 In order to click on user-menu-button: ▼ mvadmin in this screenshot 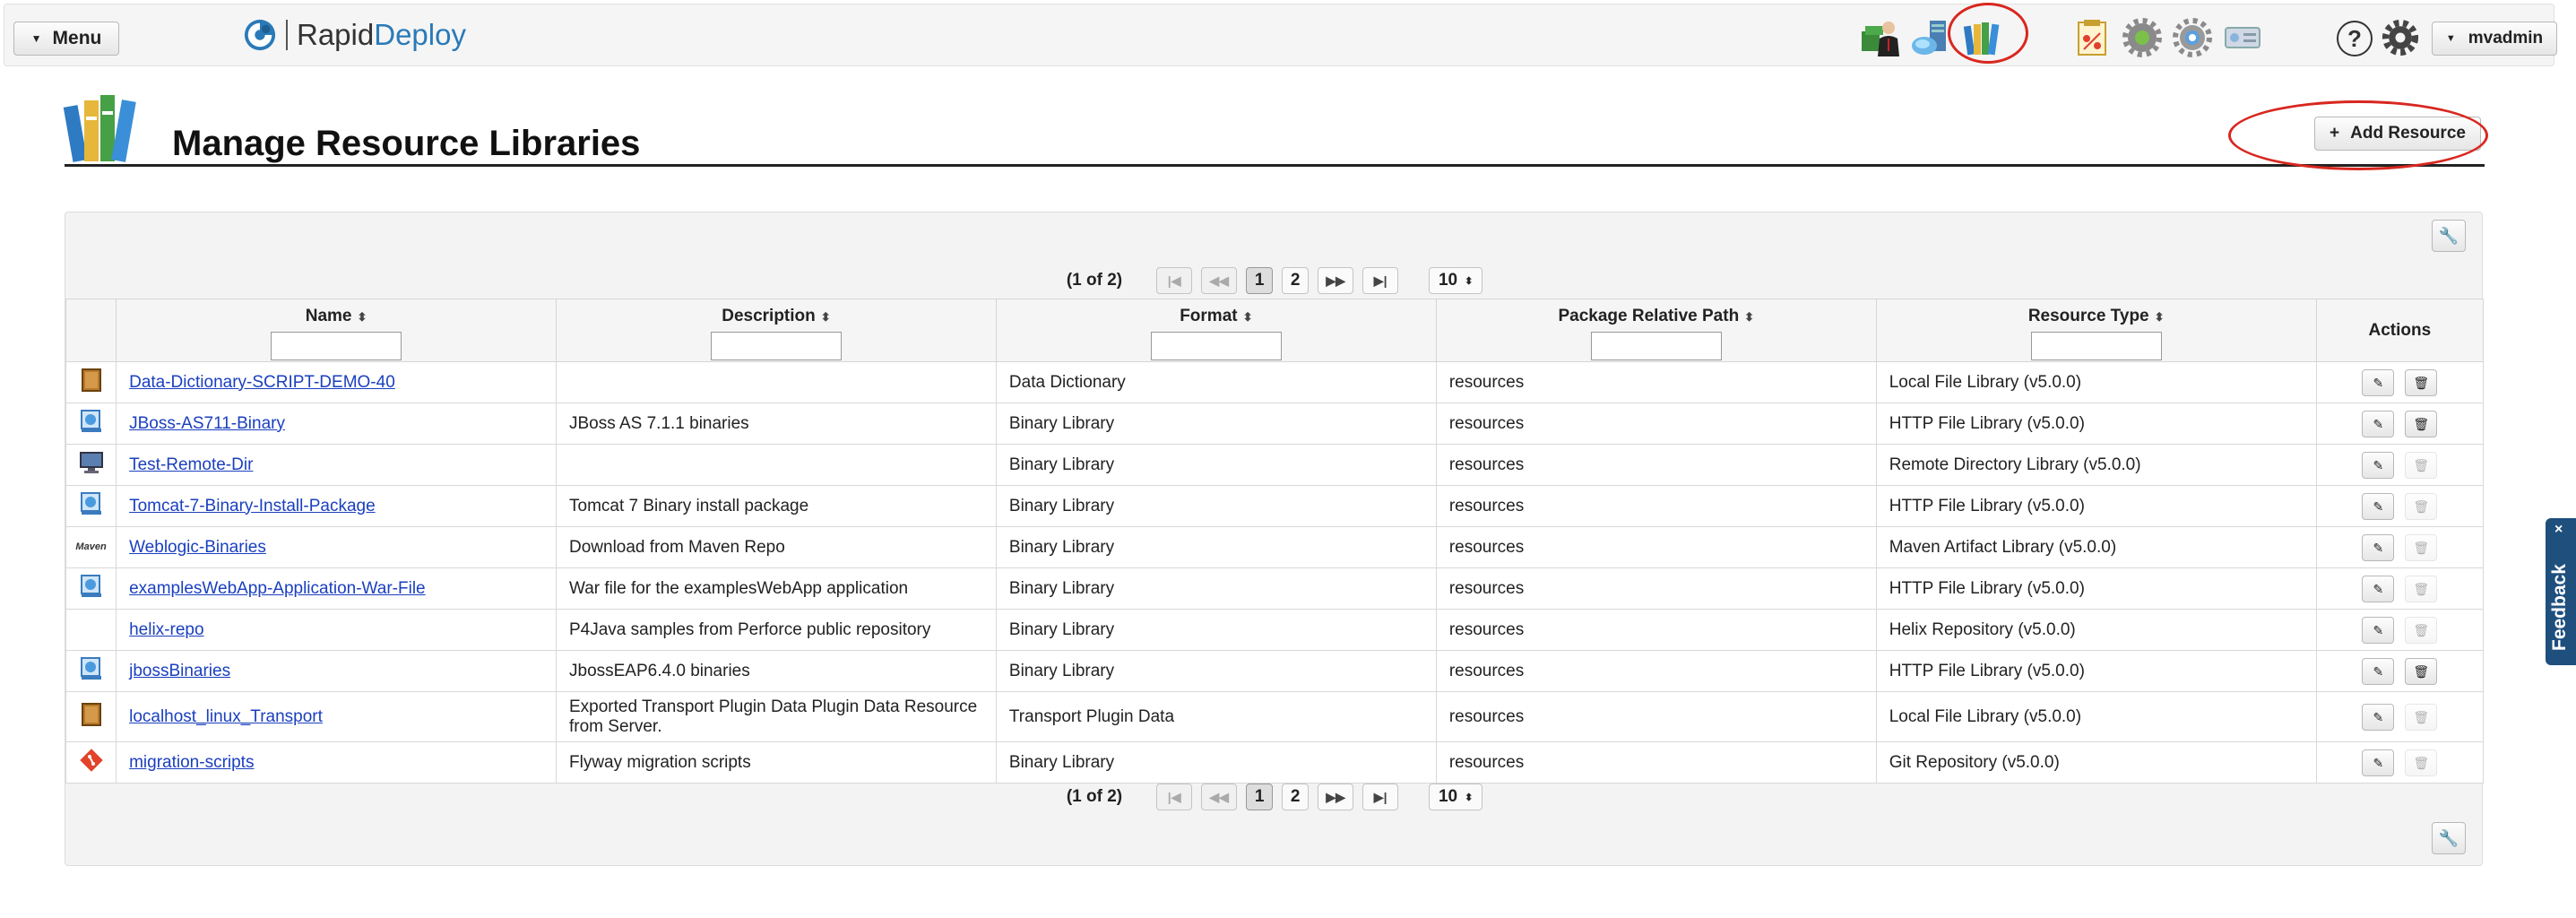, I will do `click(2494, 39)`.